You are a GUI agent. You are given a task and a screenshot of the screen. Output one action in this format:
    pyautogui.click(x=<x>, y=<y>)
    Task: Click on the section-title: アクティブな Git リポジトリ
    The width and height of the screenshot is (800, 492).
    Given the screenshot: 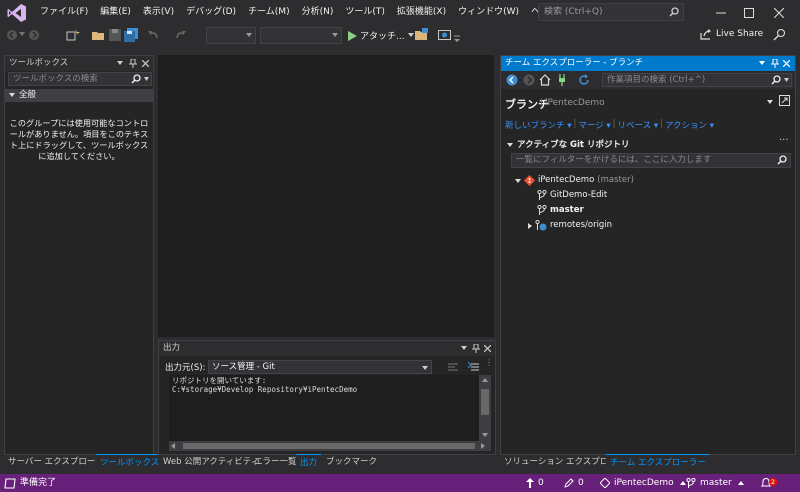 What is the action you would take?
    pyautogui.click(x=573, y=145)
    